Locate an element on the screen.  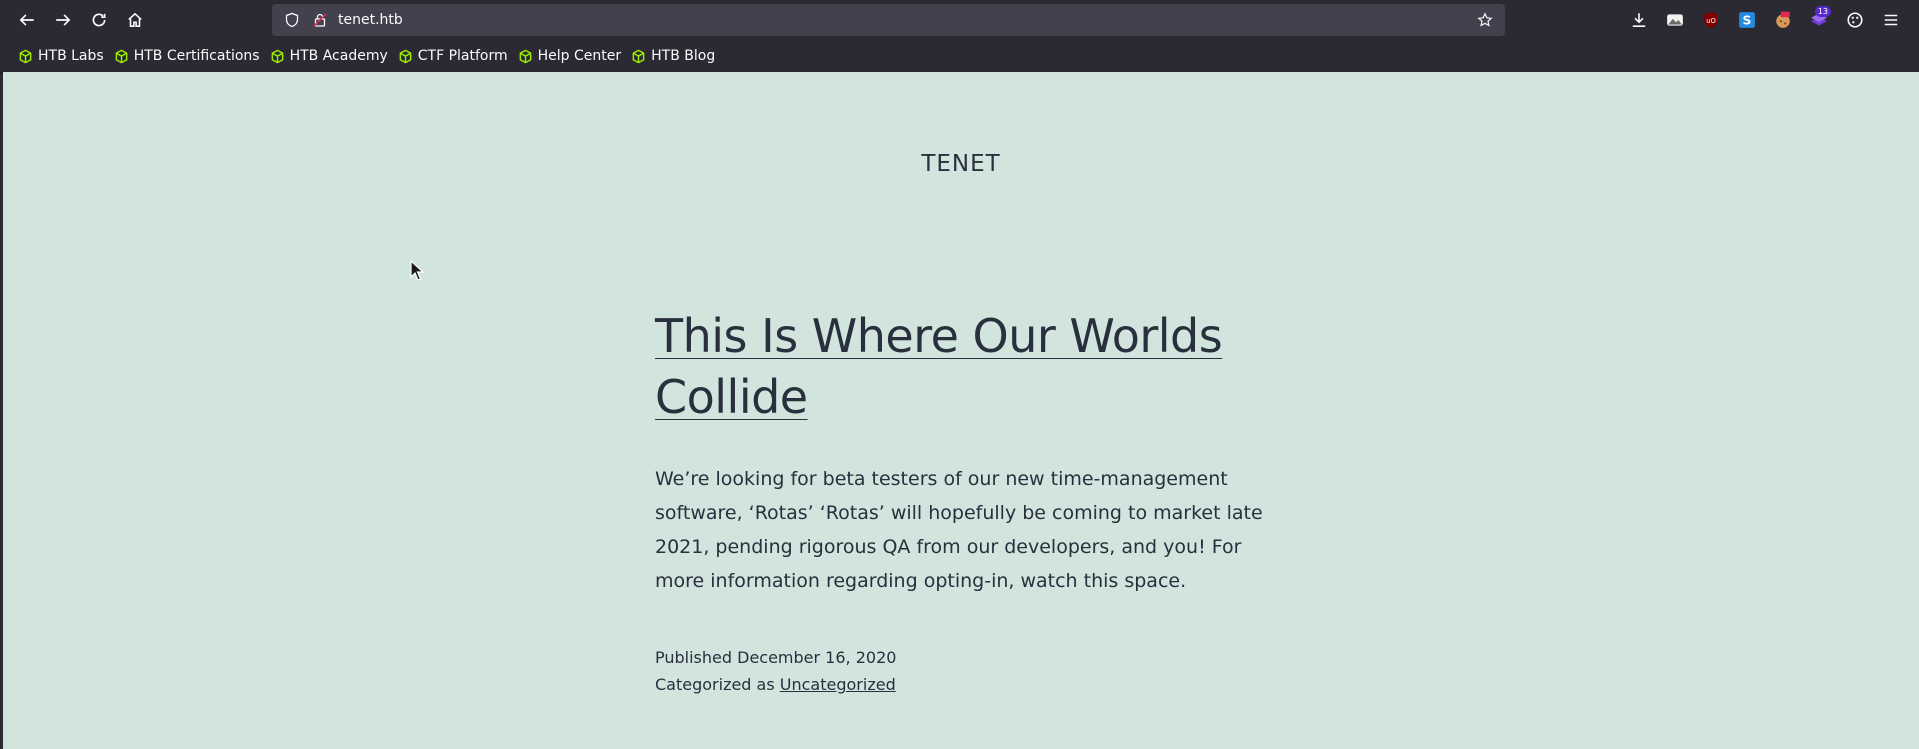
post-title: This Is Where Our Worlds Collide is located at coordinates (960, 367).